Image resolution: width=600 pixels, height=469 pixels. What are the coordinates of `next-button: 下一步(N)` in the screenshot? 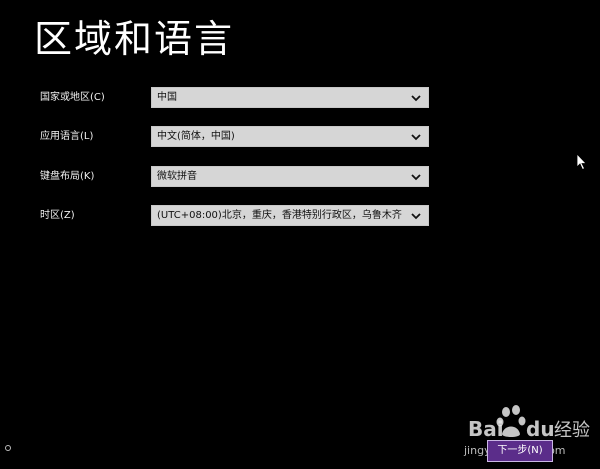 It's located at (520, 451).